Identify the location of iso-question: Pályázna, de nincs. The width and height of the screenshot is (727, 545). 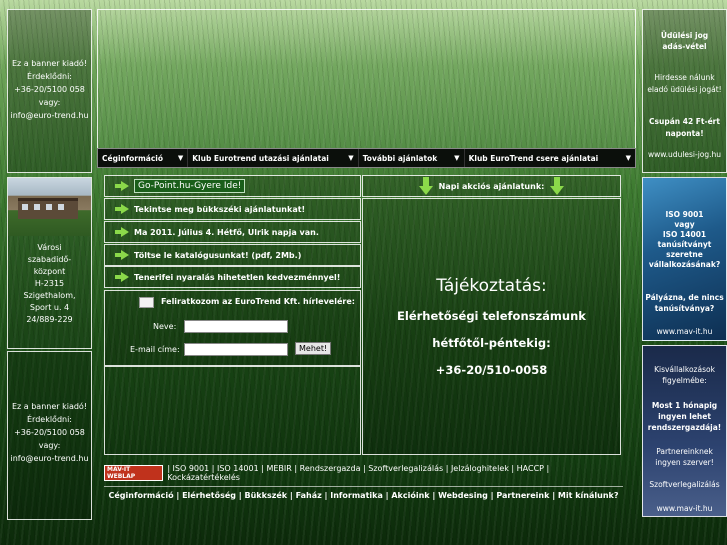
(684, 297).